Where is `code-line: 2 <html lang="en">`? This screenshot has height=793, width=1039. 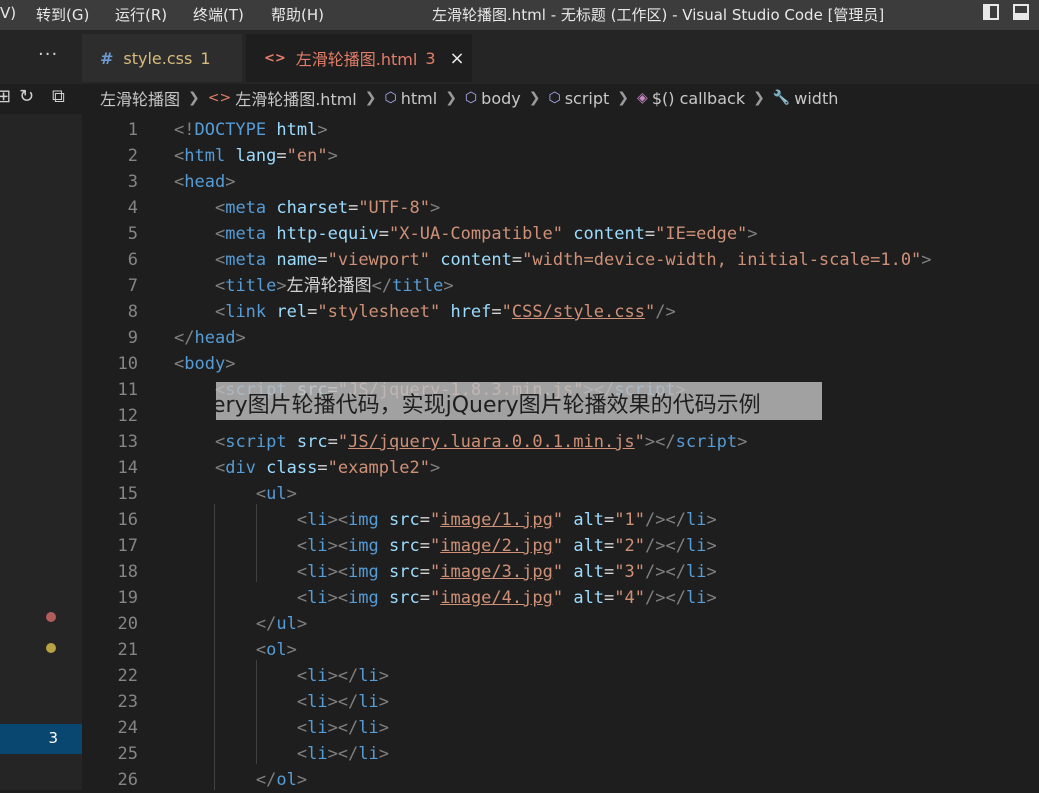 code-line: 2 <html lang="en"> is located at coordinates (560, 156).